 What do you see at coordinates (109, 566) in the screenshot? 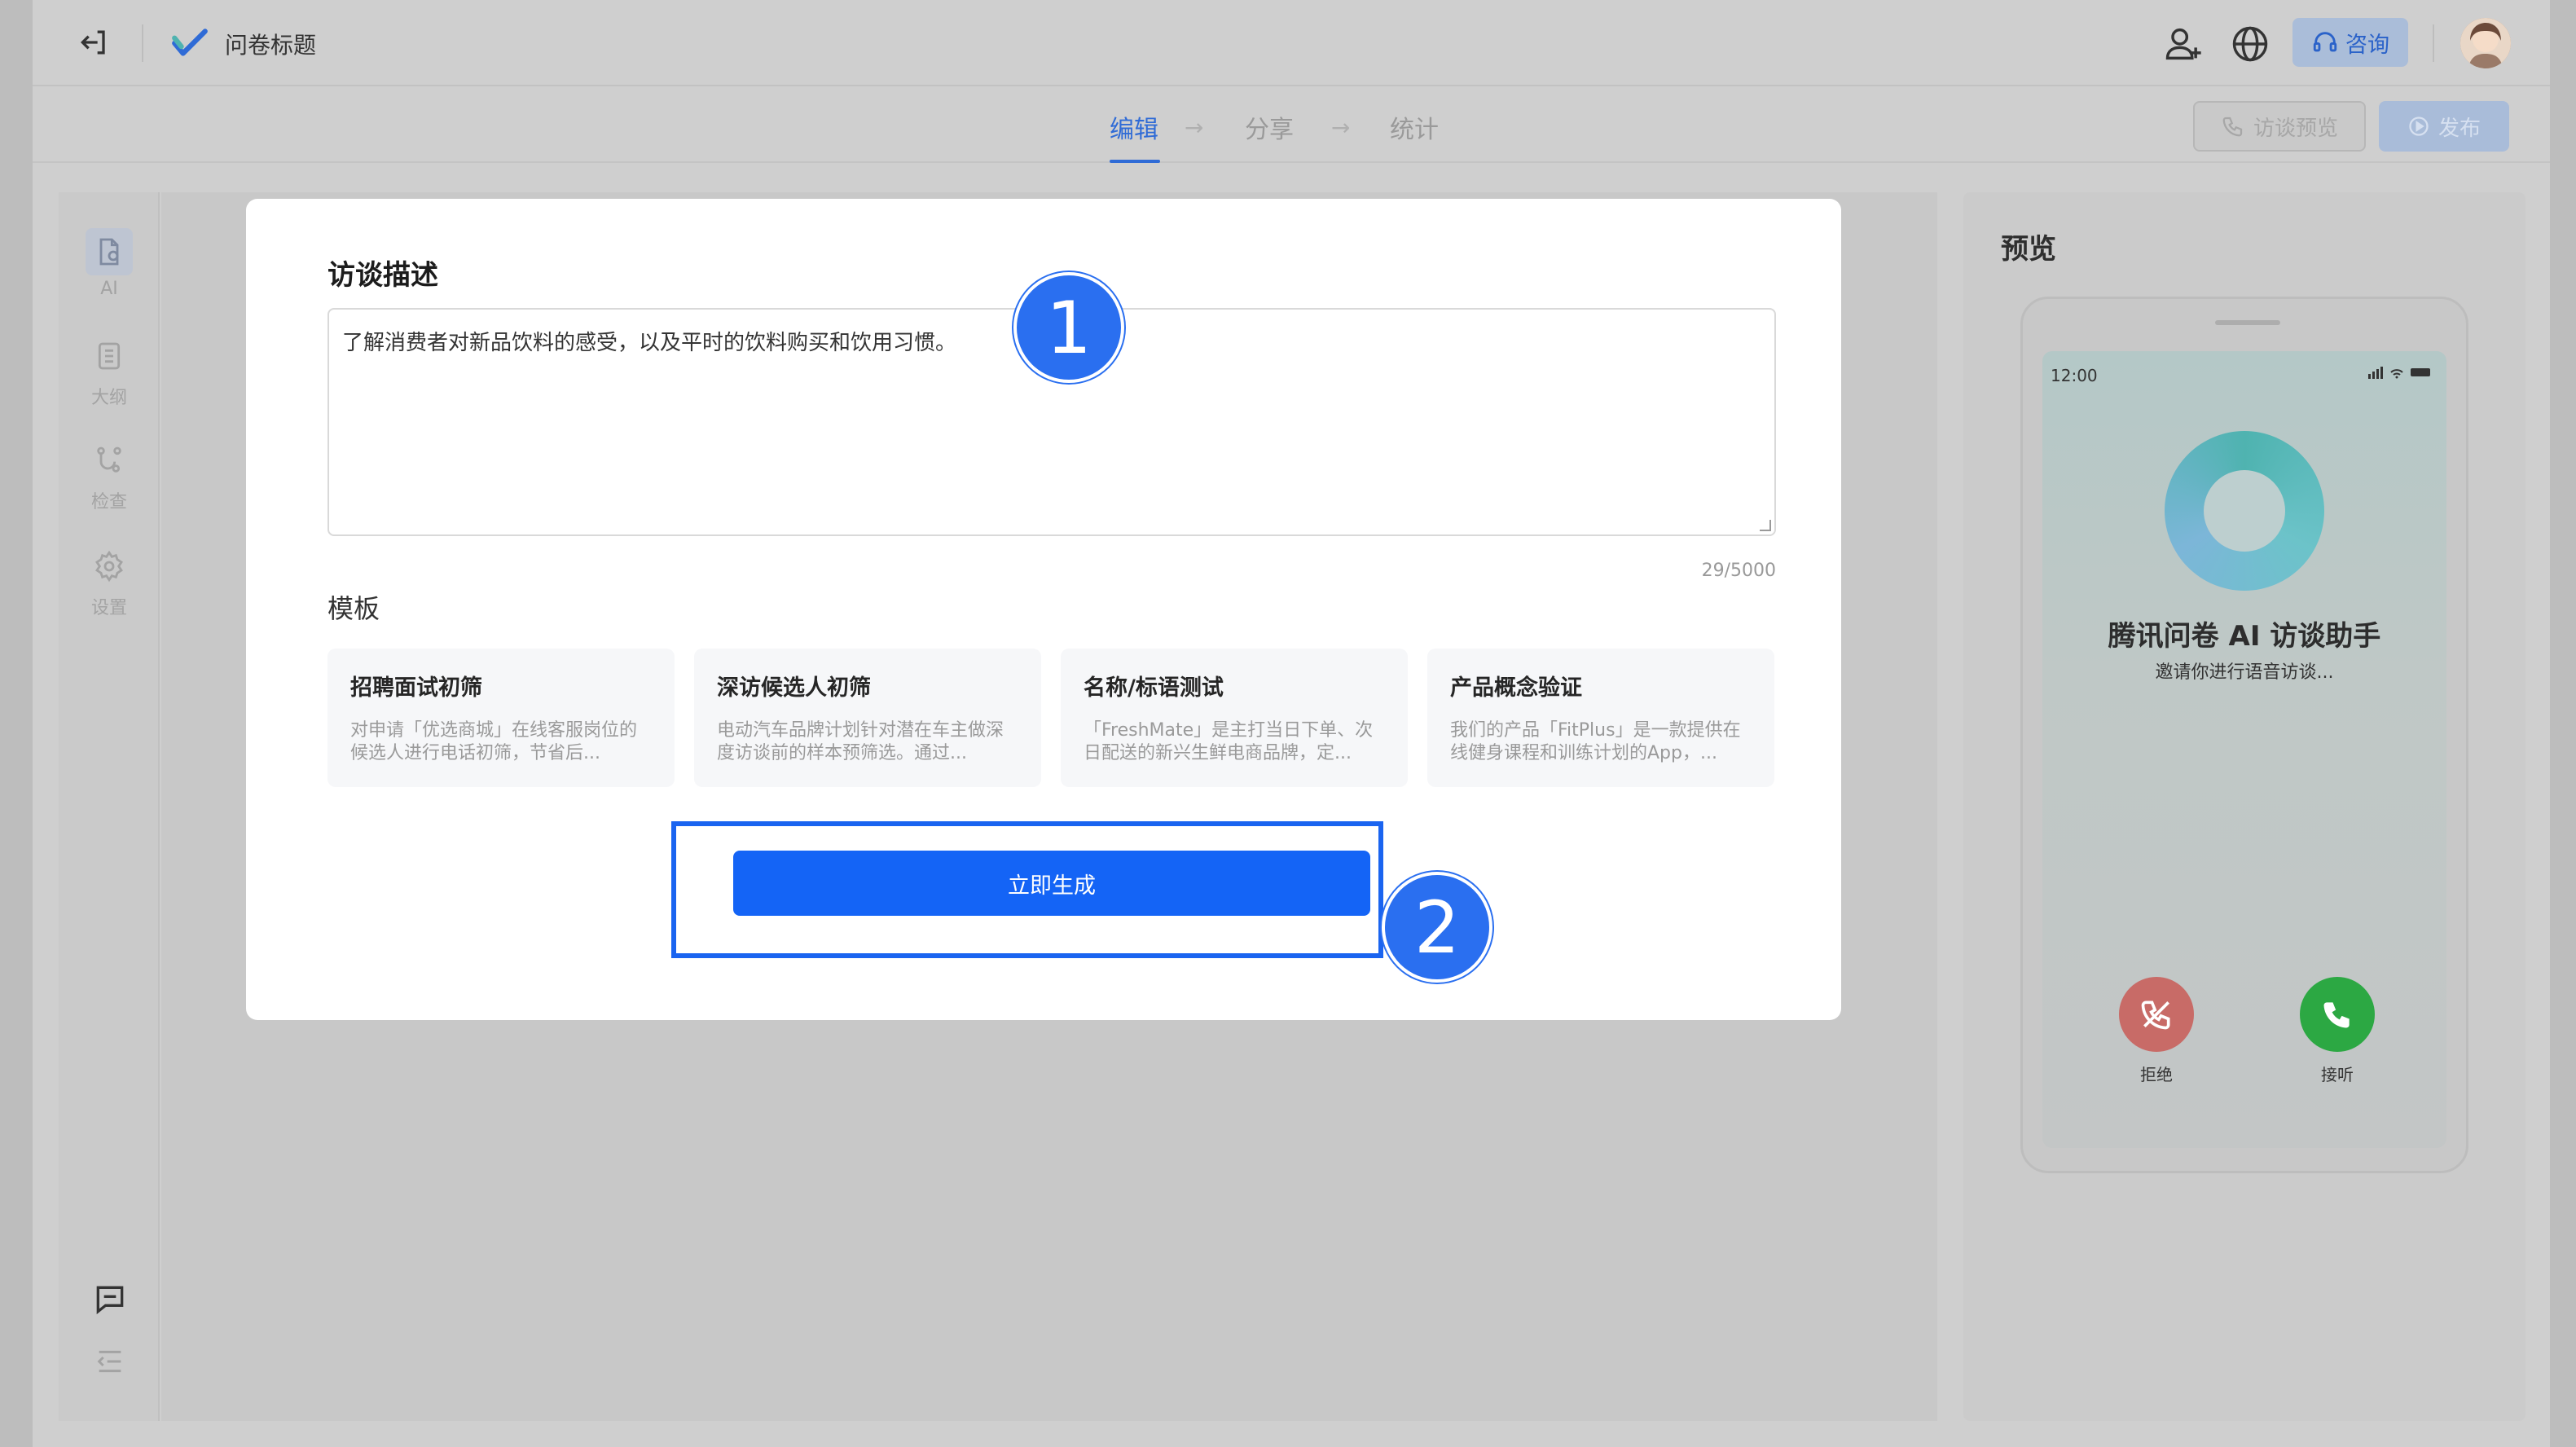
I see `gear-icon` at bounding box center [109, 566].